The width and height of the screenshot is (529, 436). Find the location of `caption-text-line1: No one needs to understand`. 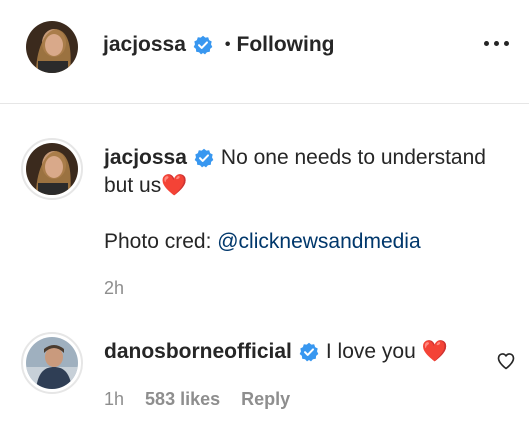

caption-text-line1: No one needs to understand is located at coordinates (353, 157).